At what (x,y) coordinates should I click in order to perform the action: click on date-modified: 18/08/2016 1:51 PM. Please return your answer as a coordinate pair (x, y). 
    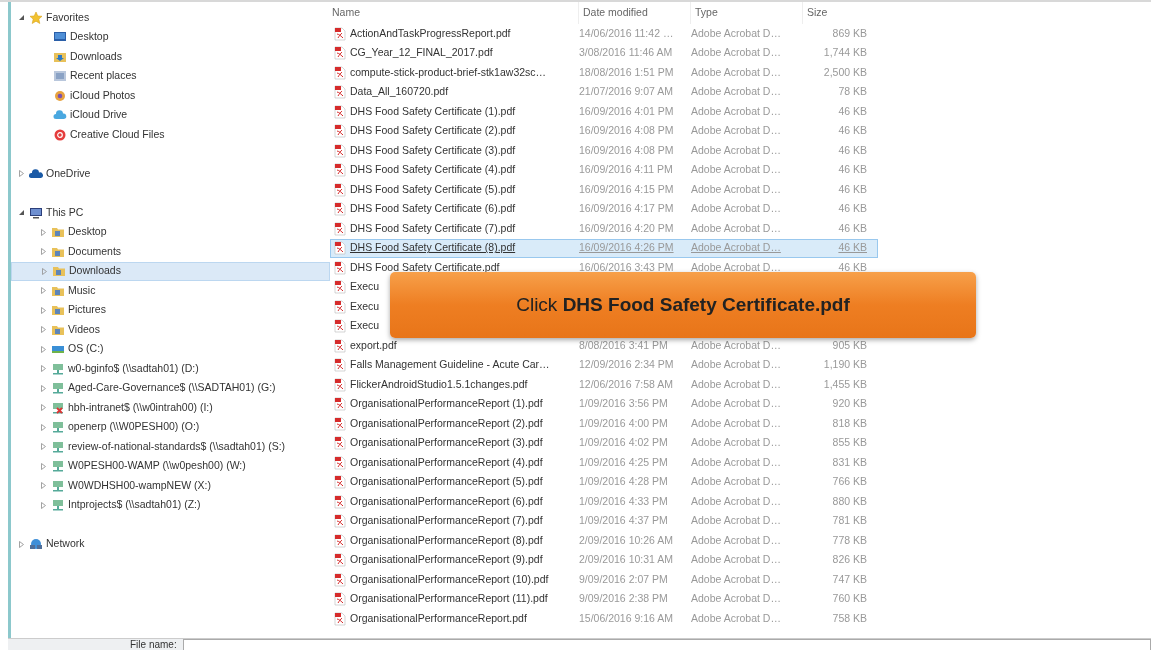
    Looking at the image, I should click on (626, 71).